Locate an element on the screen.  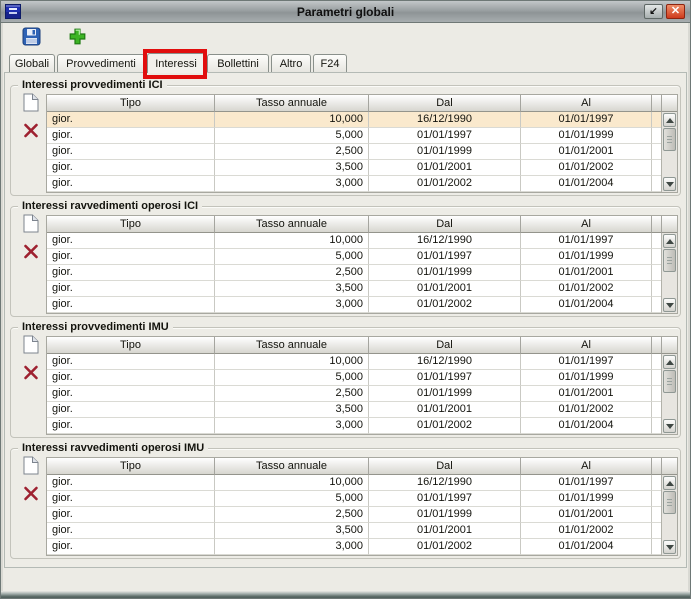
column-header: Tasso annuale is located at coordinates (292, 466).